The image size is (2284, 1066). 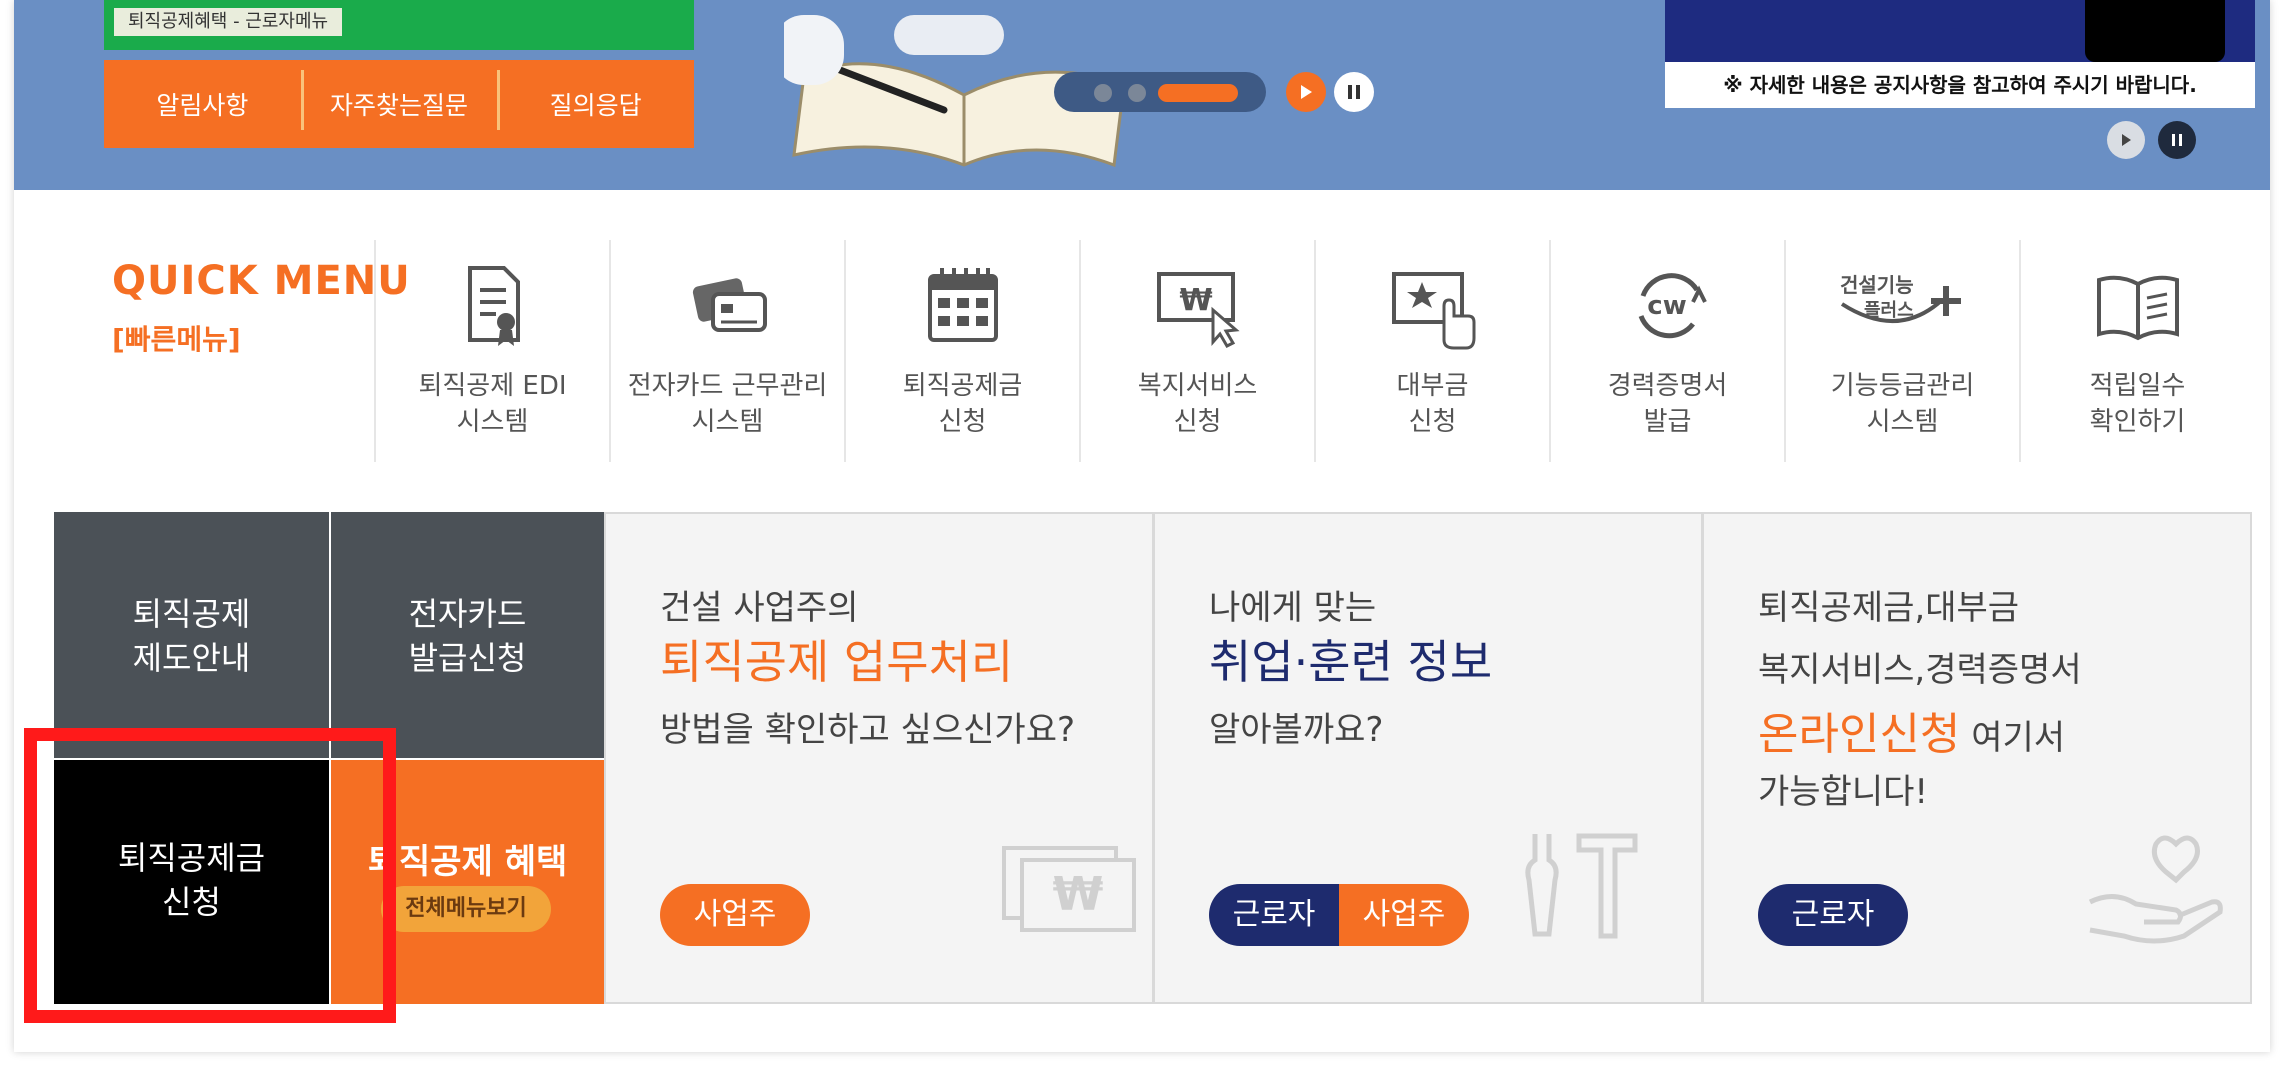 What do you see at coordinates (2013, 738) in the screenshot?
I see `panel-text: 여기서` at bounding box center [2013, 738].